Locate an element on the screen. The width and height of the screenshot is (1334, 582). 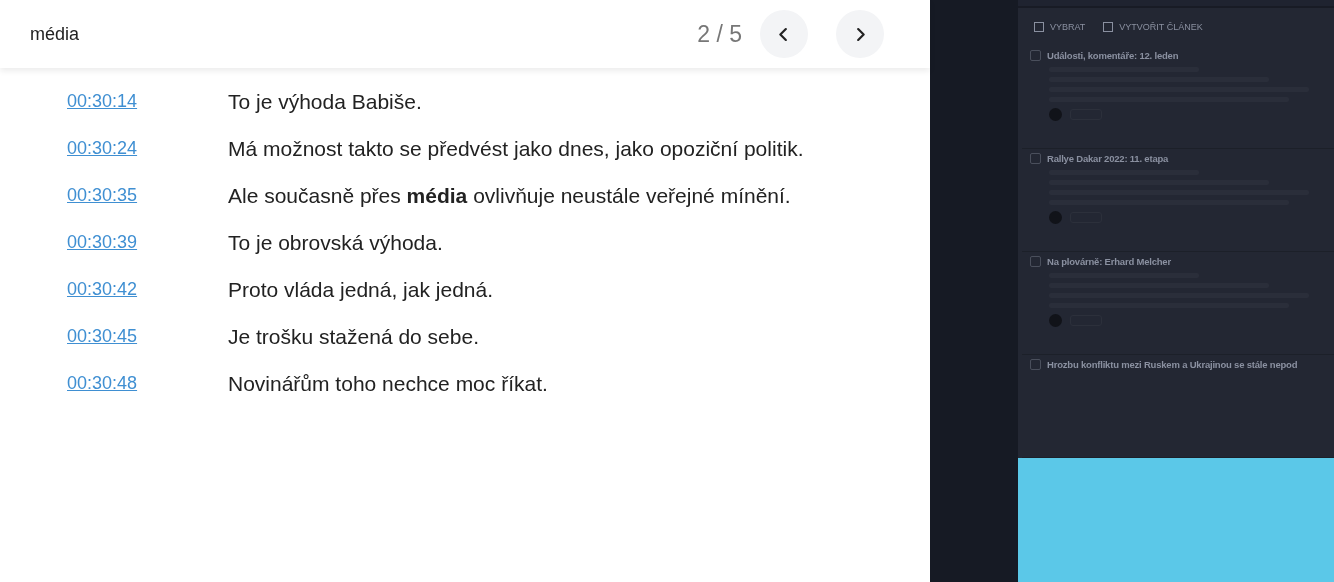
timestamp-link: 00:30:45 is located at coordinates (147, 336).